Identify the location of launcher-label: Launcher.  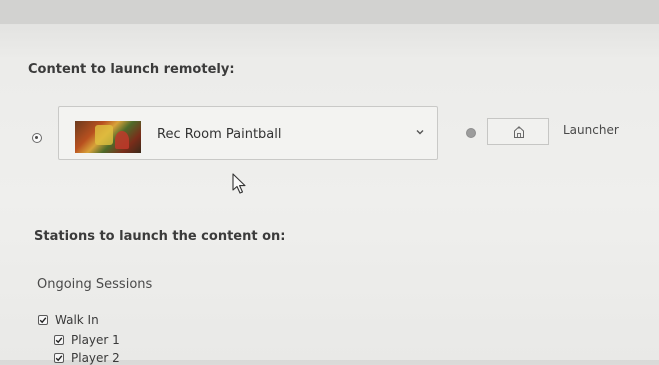
(591, 130).